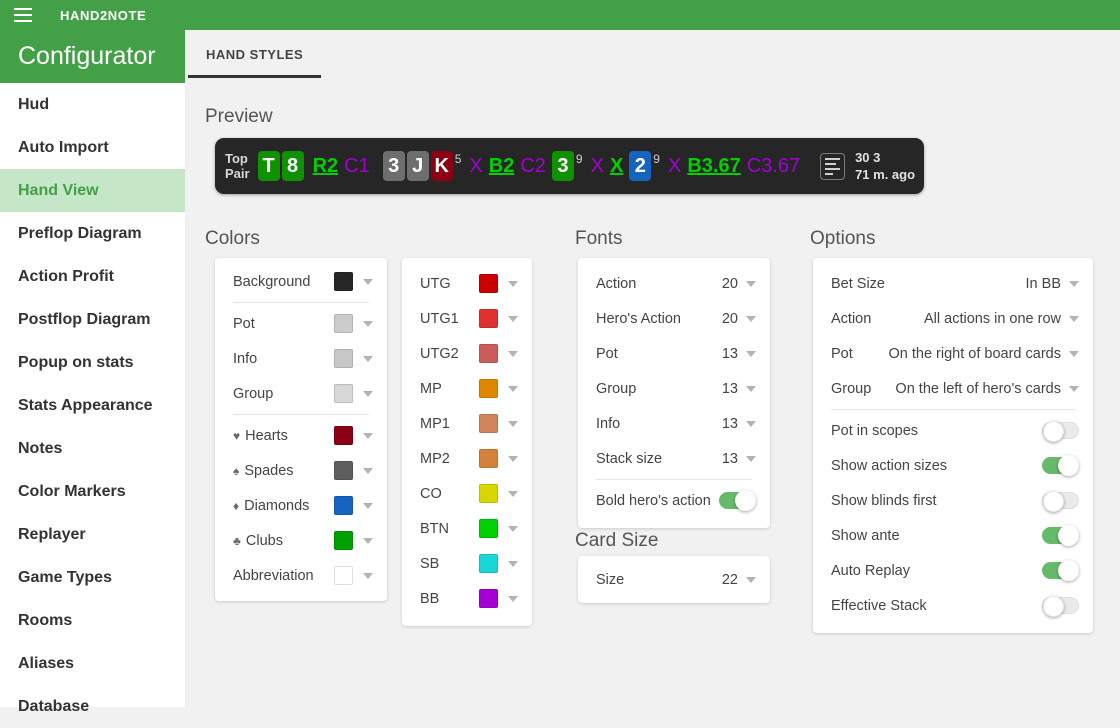  Describe the element at coordinates (616, 388) in the screenshot. I see `font-size-label: Group` at that location.